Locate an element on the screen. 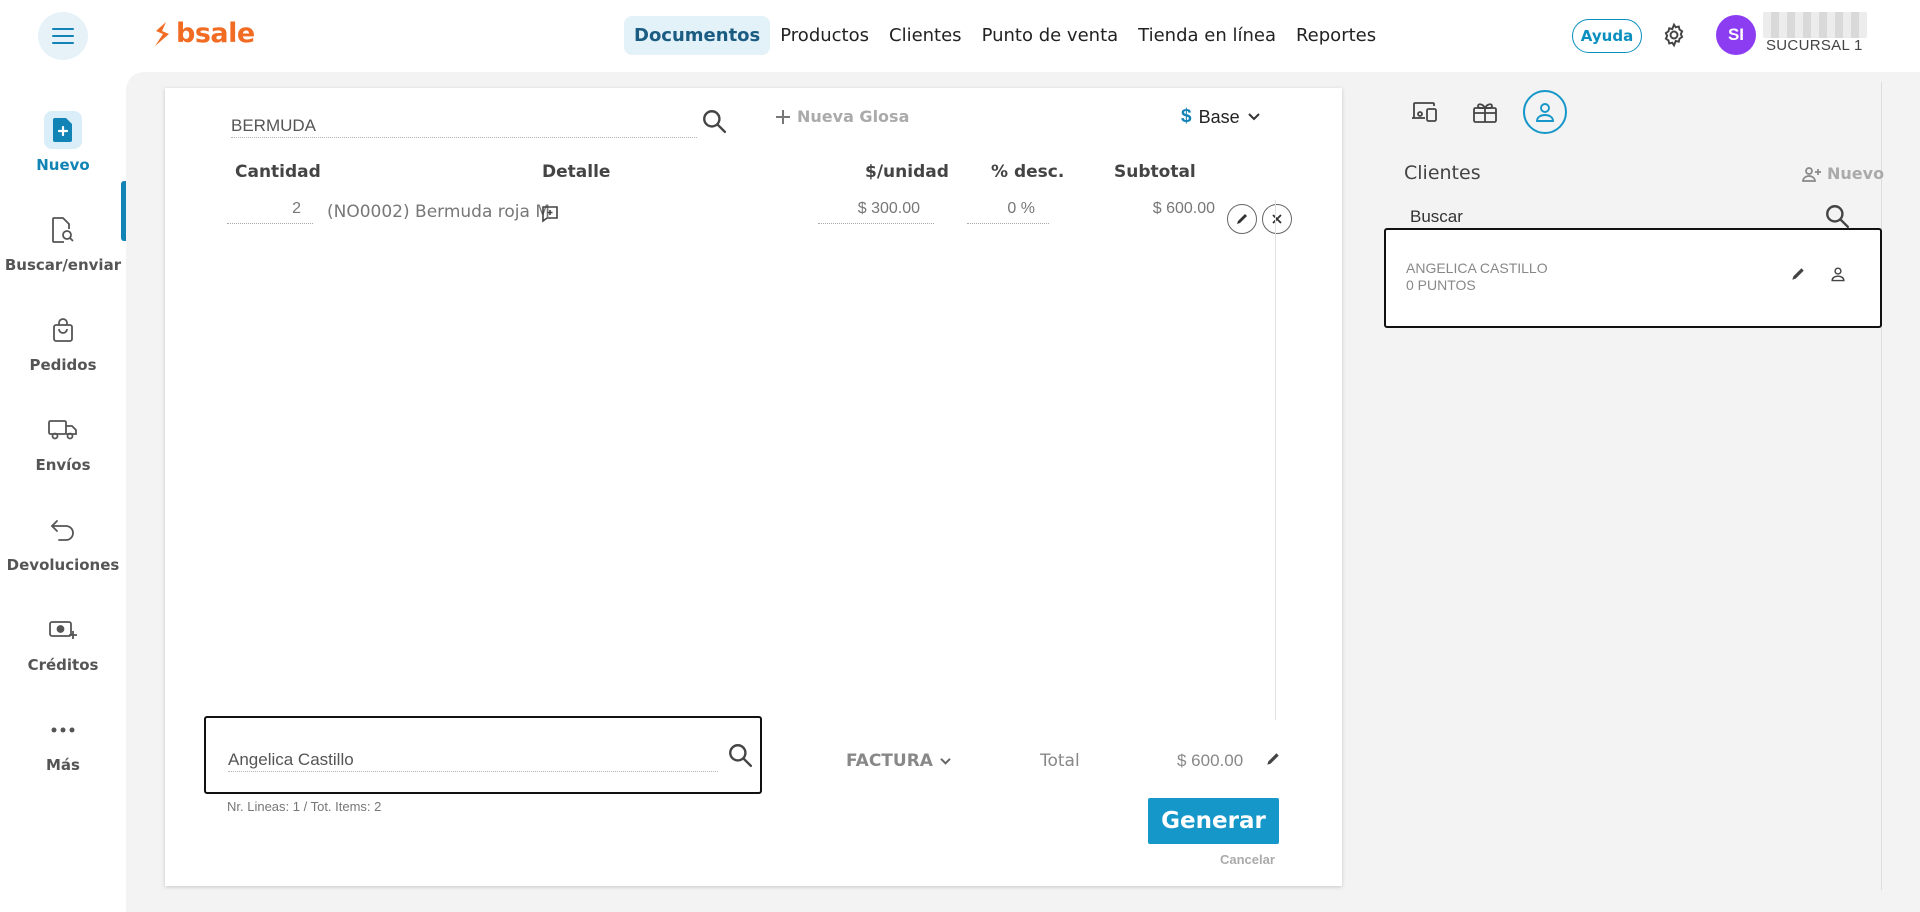  price-list-selector: $ Base is located at coordinates (1221, 117).